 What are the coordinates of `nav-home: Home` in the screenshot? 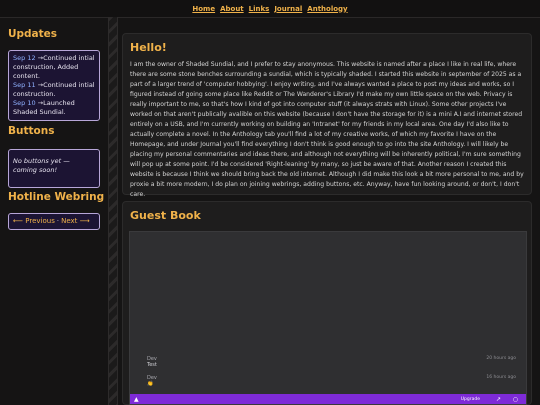 It's located at (203, 9).